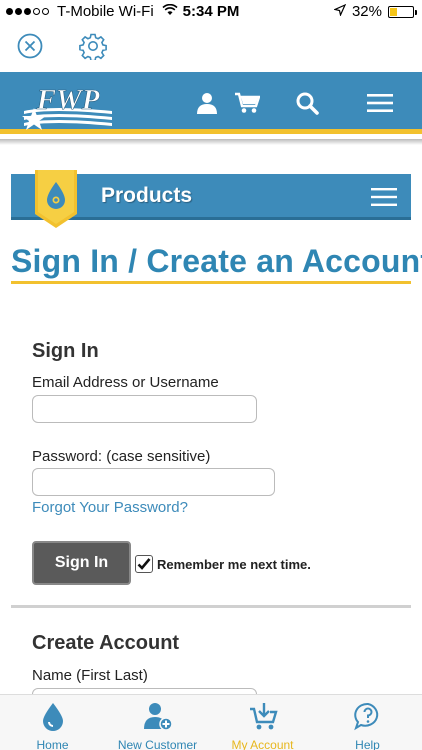 The height and width of the screenshot is (750, 422). Describe the element at coordinates (262, 716) in the screenshot. I see `cart-download-icon` at that location.